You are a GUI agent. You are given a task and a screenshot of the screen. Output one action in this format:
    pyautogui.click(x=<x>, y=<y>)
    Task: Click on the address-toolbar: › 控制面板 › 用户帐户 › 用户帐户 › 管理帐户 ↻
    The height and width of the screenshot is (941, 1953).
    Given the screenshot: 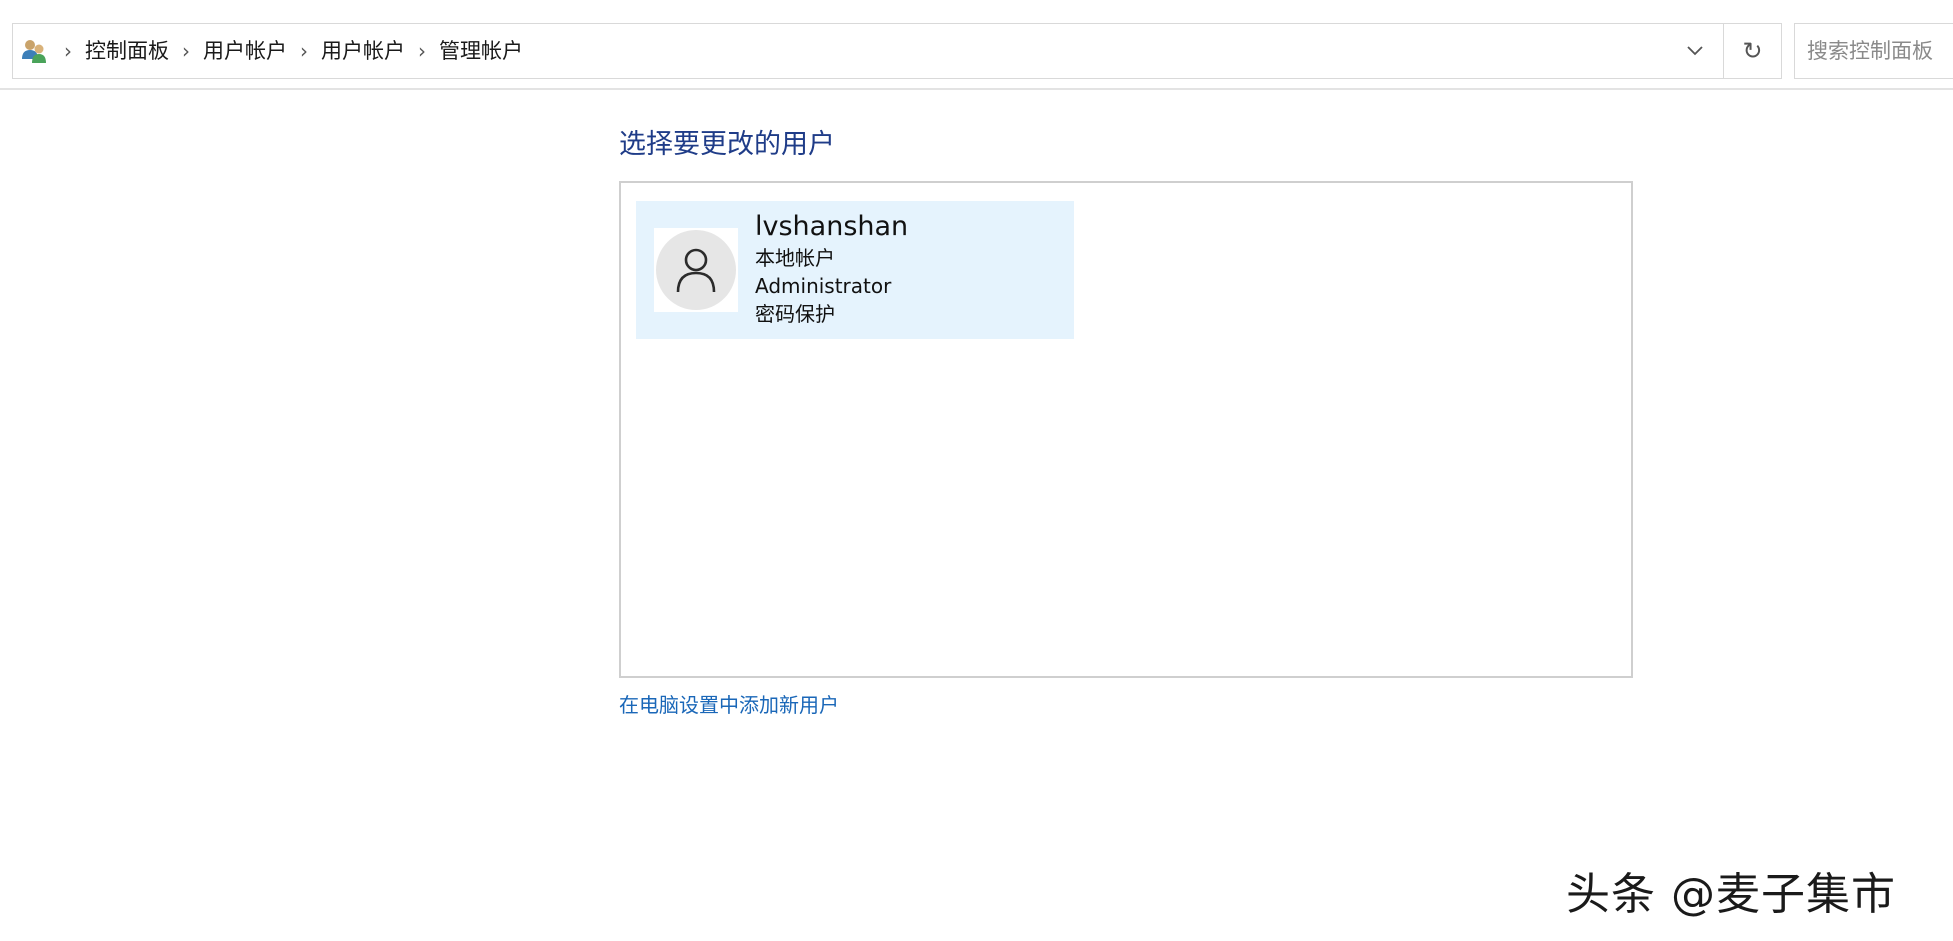 What is the action you would take?
    pyautogui.click(x=976, y=45)
    